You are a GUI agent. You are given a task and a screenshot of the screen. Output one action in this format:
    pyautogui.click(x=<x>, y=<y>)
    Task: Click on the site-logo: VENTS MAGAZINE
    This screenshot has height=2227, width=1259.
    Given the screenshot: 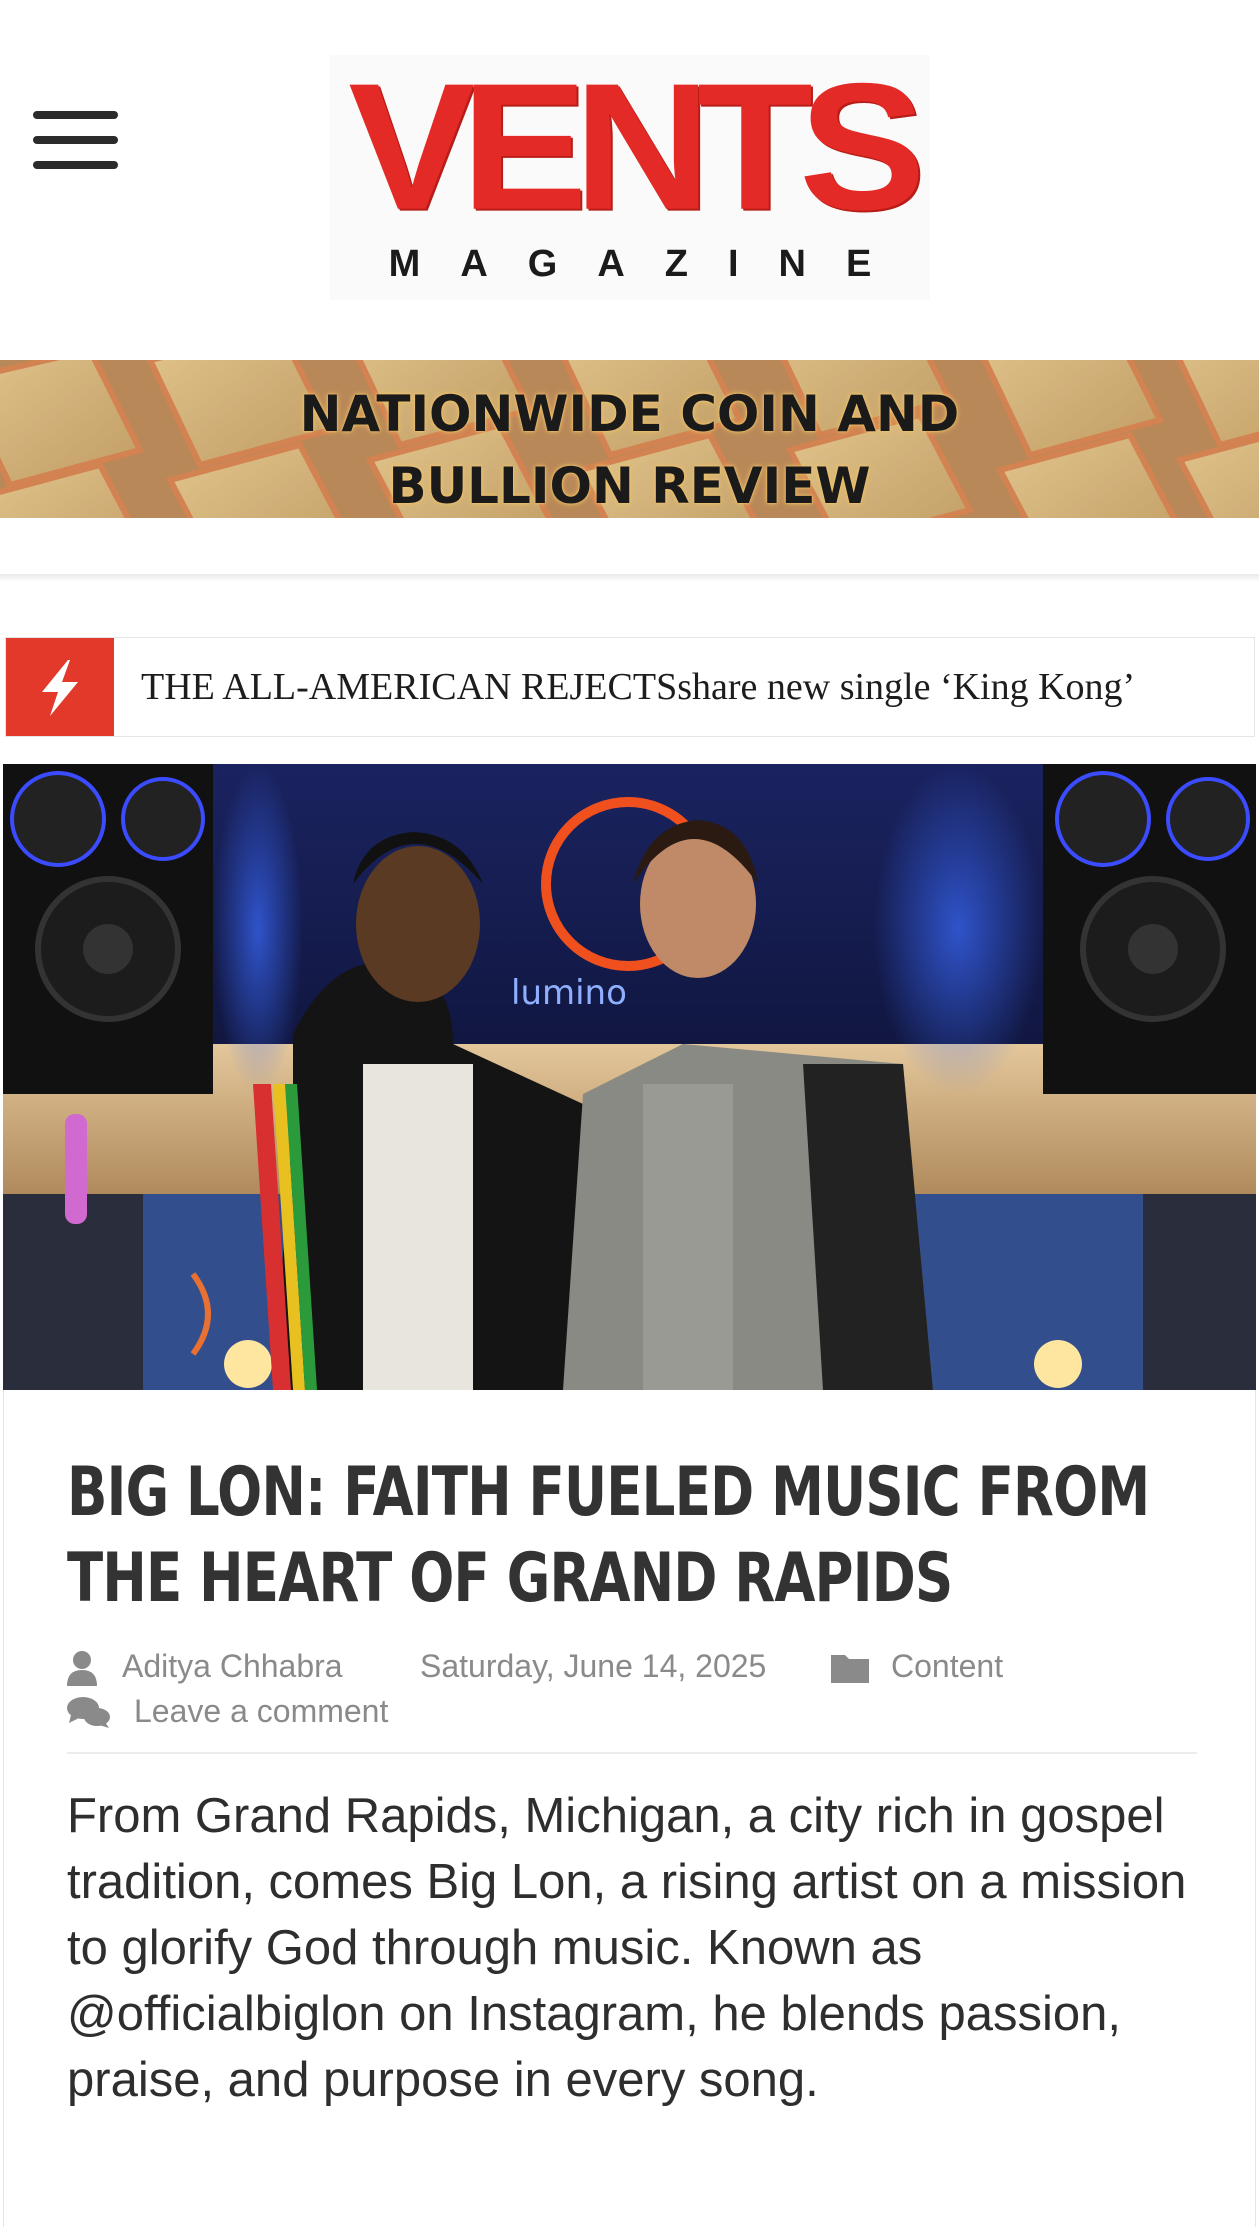 What is the action you would take?
    pyautogui.click(x=630, y=177)
    